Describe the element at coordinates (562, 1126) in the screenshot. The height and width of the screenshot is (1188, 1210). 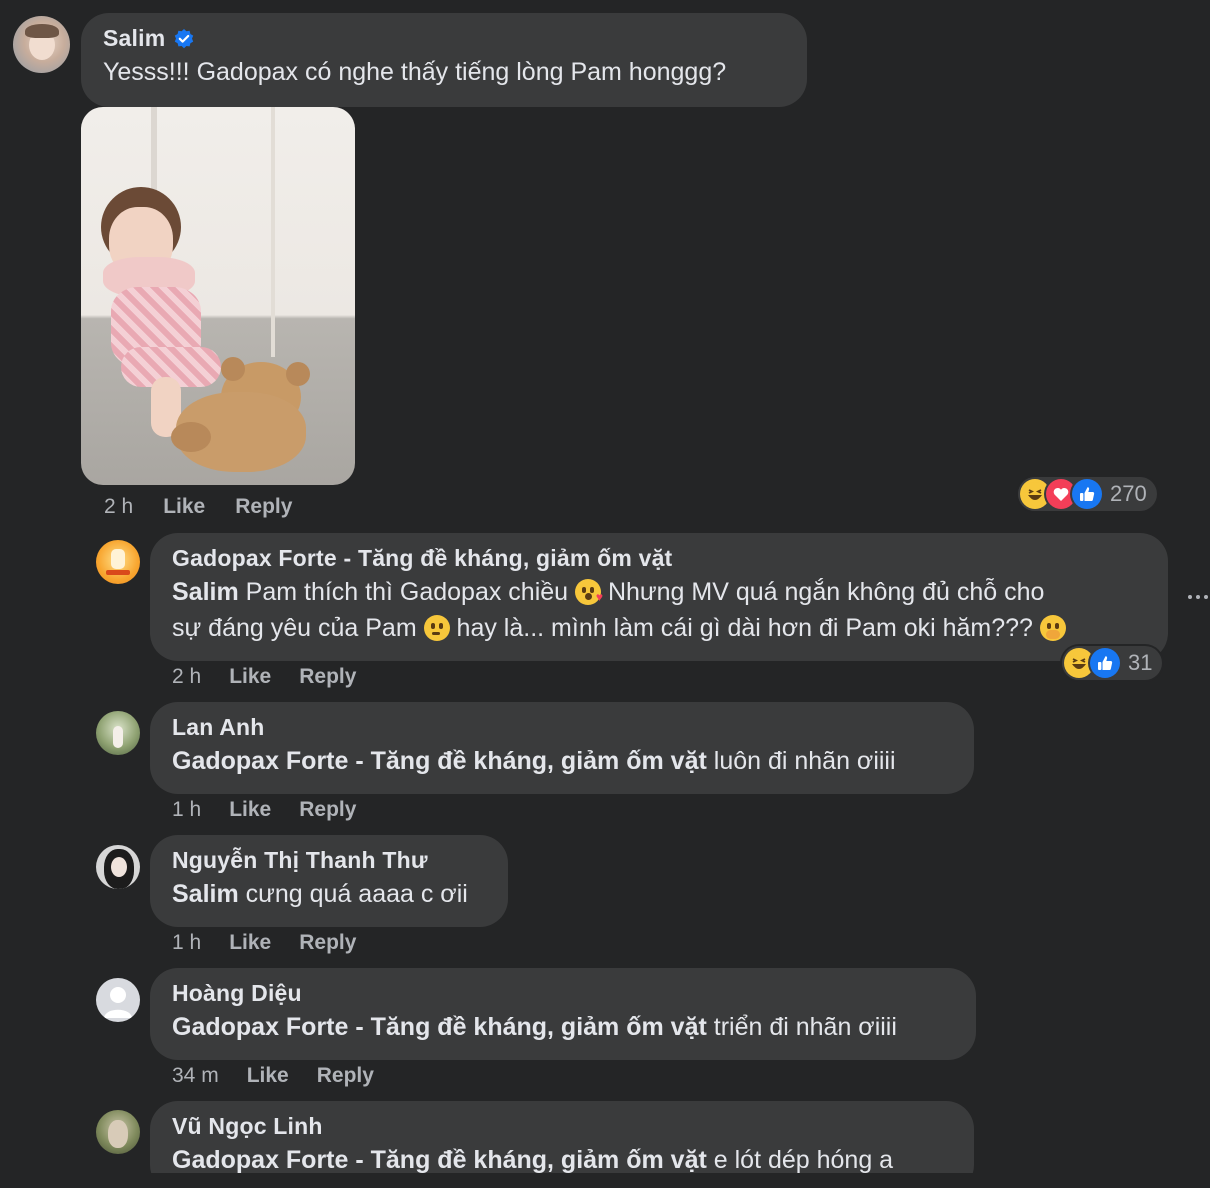
I see `reply-author: Vũ Ngọc Linh` at that location.